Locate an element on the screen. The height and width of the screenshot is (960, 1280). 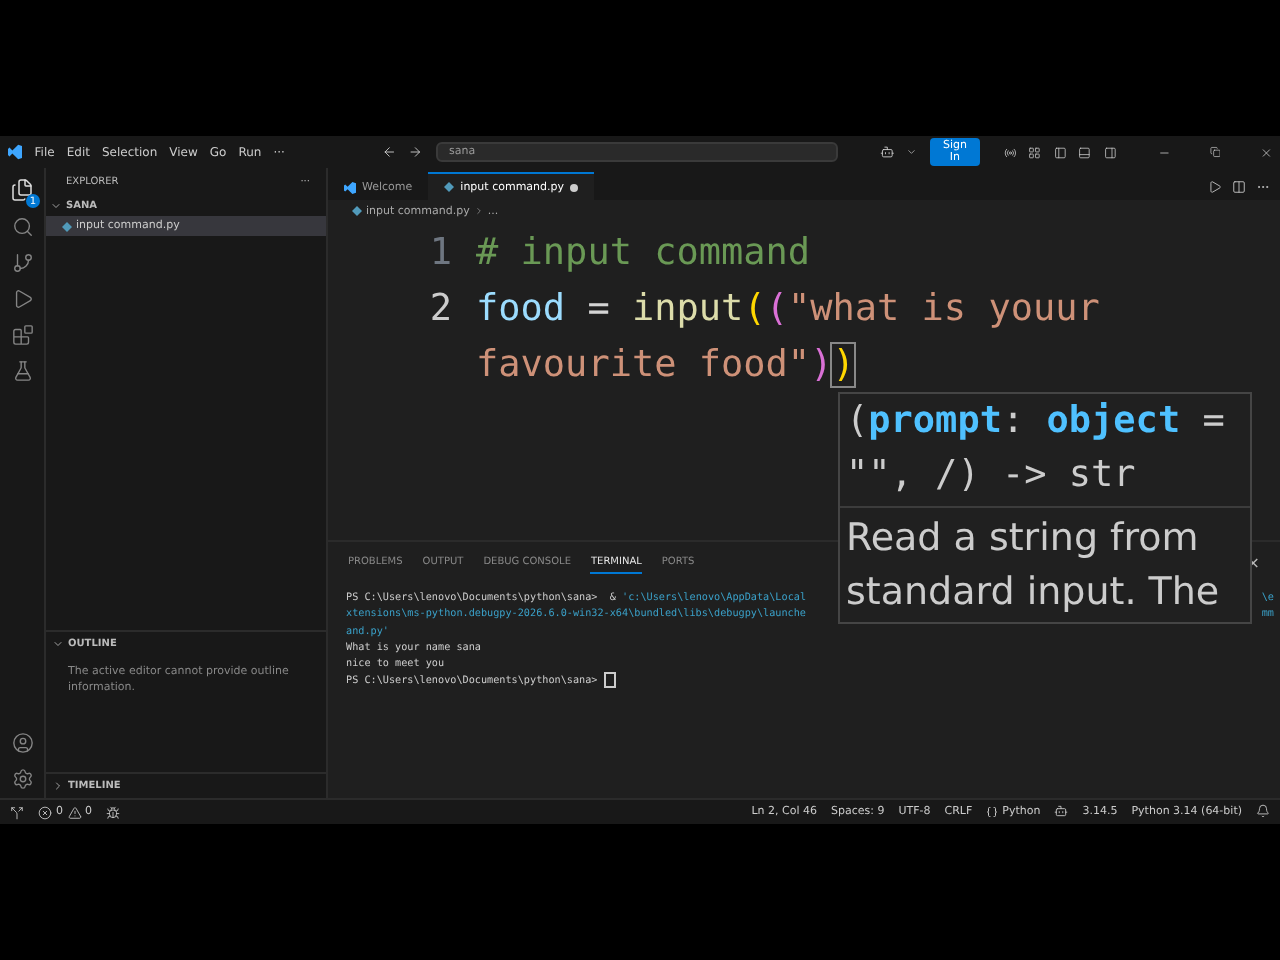
flask-icon is located at coordinates (22, 371).